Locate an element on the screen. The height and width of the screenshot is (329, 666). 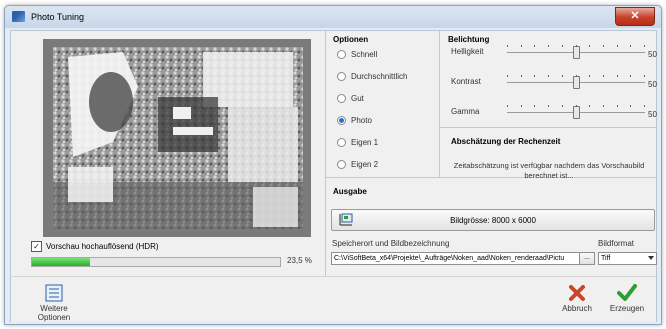
brightness-label: Helligkeit is located at coordinates (467, 51).